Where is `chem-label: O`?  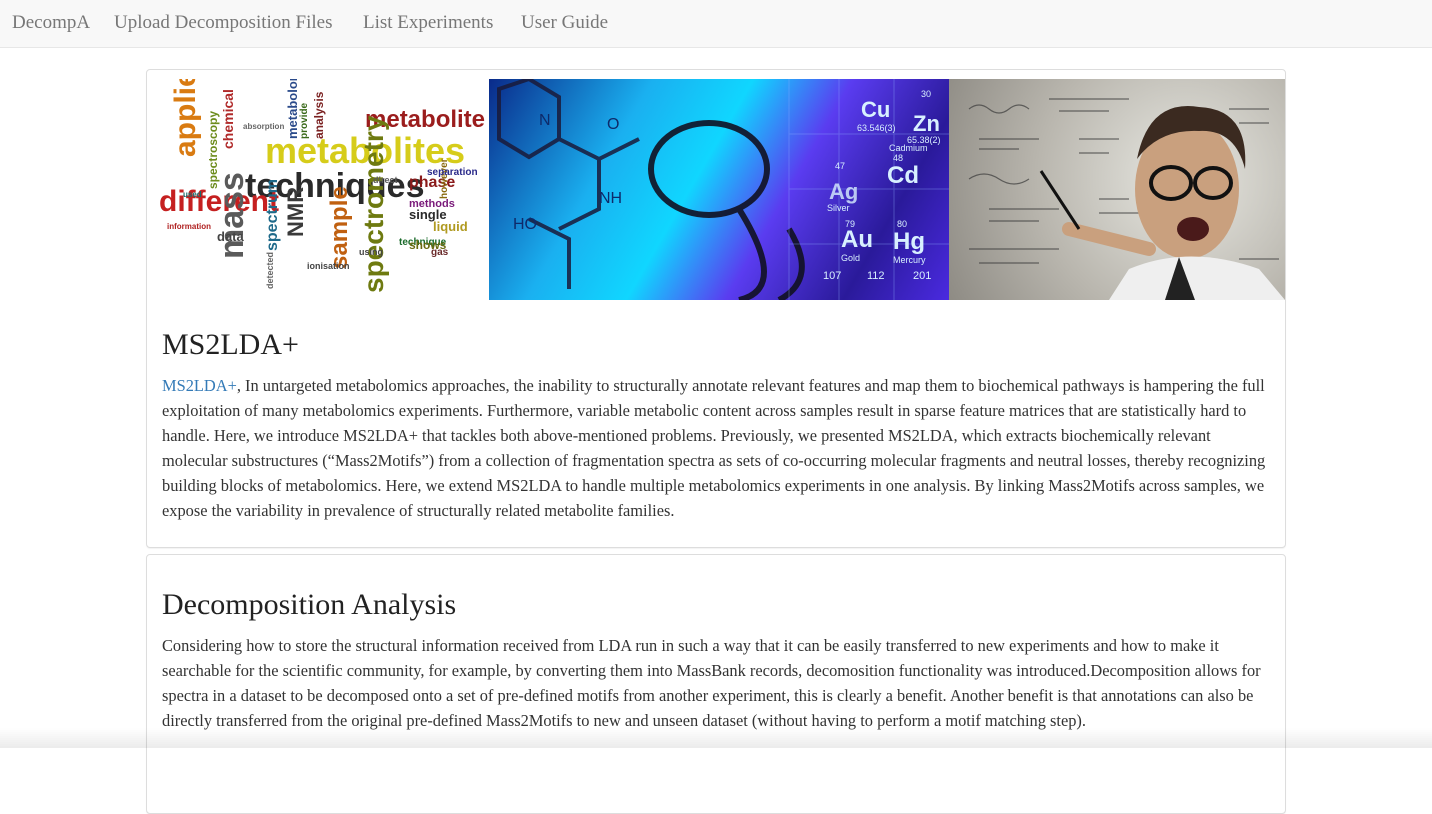
chem-label: O is located at coordinates (613, 124).